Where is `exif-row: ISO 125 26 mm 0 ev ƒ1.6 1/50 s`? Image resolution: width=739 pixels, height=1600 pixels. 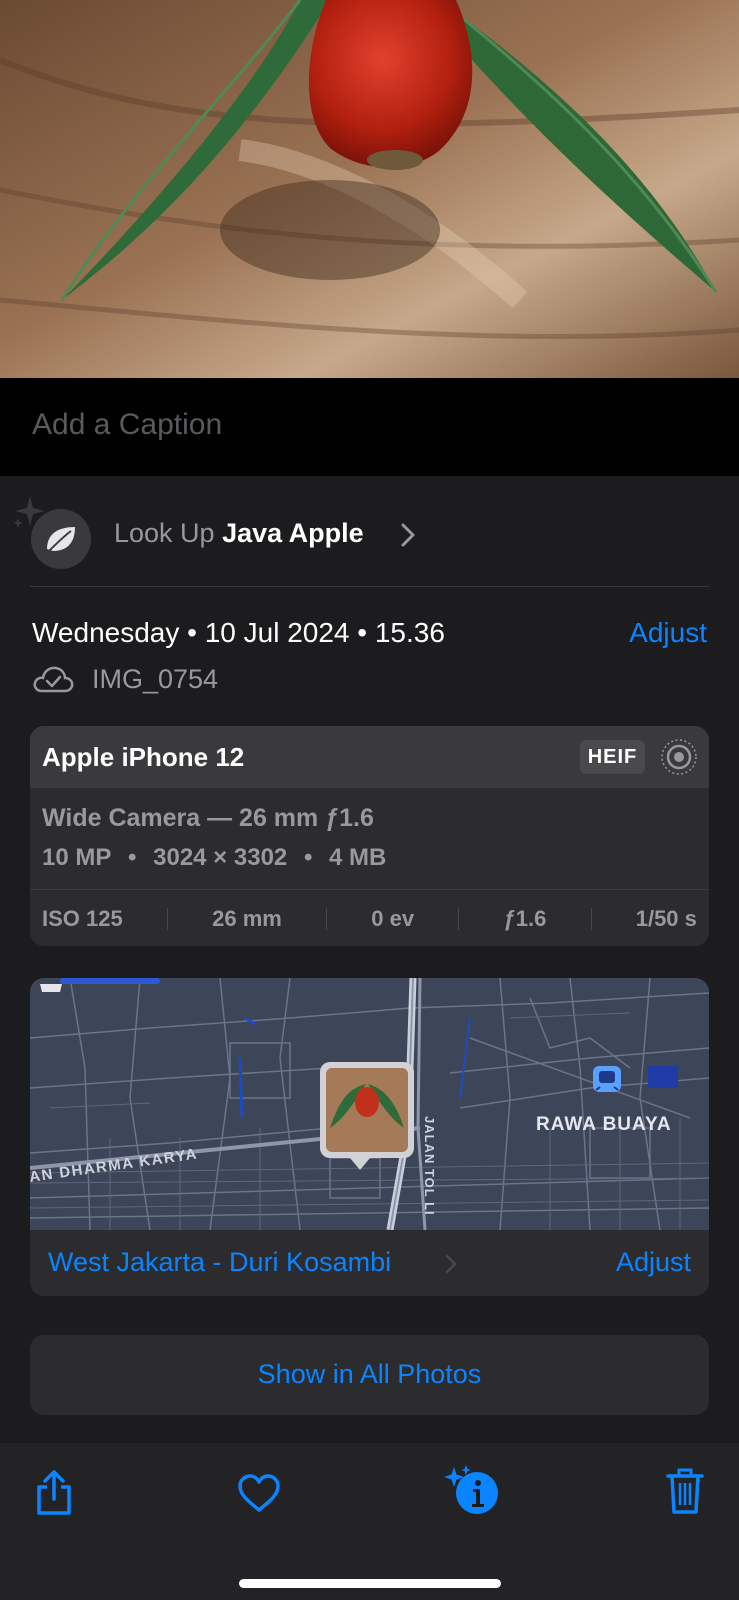
exif-row: ISO 125 26 mm 0 ev ƒ1.6 1/50 s is located at coordinates (369, 919).